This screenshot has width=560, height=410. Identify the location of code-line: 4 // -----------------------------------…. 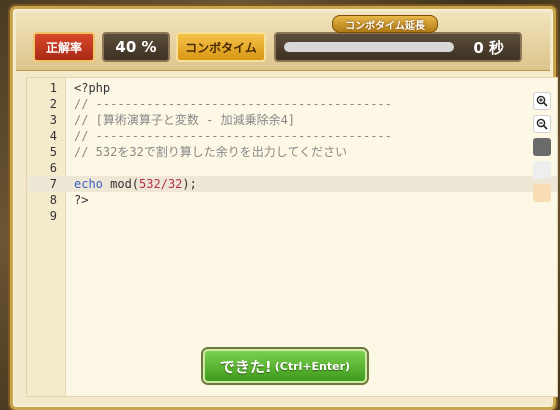
(292, 136).